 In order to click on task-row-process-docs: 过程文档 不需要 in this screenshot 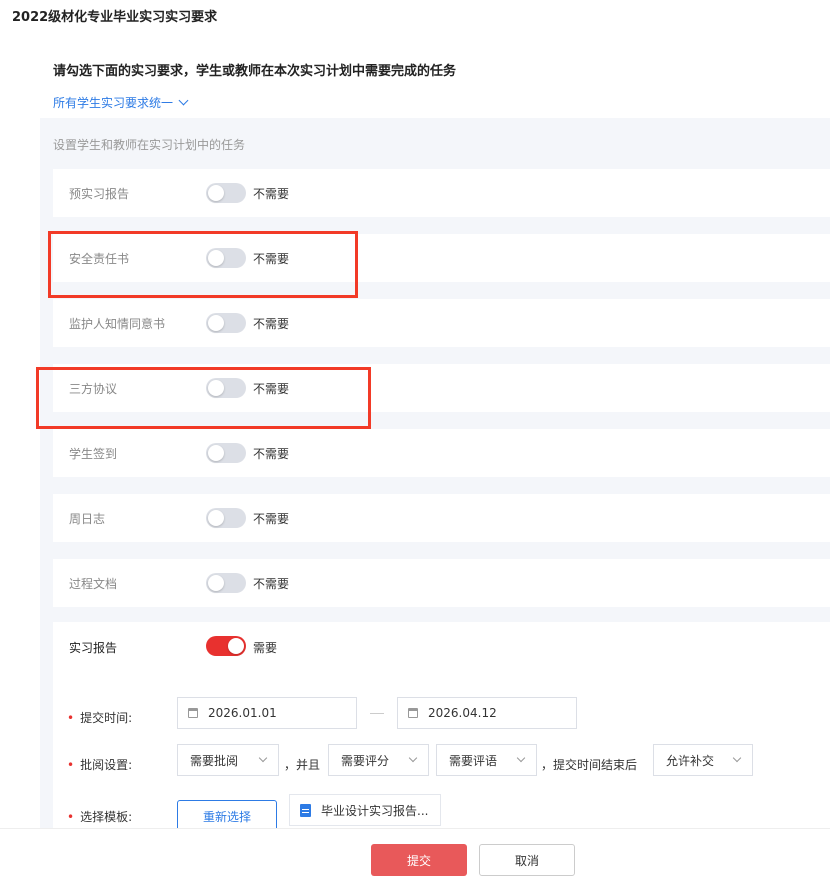, I will do `click(441, 583)`.